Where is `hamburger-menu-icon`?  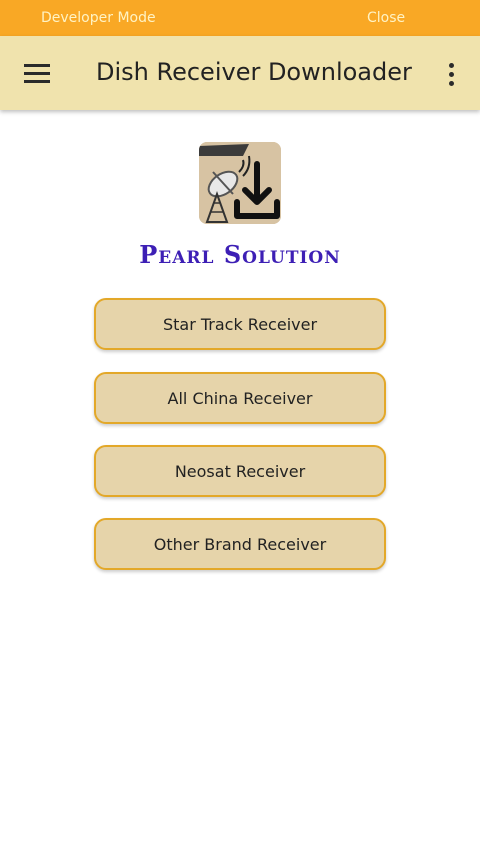
hamburger-menu-icon is located at coordinates (37, 73).